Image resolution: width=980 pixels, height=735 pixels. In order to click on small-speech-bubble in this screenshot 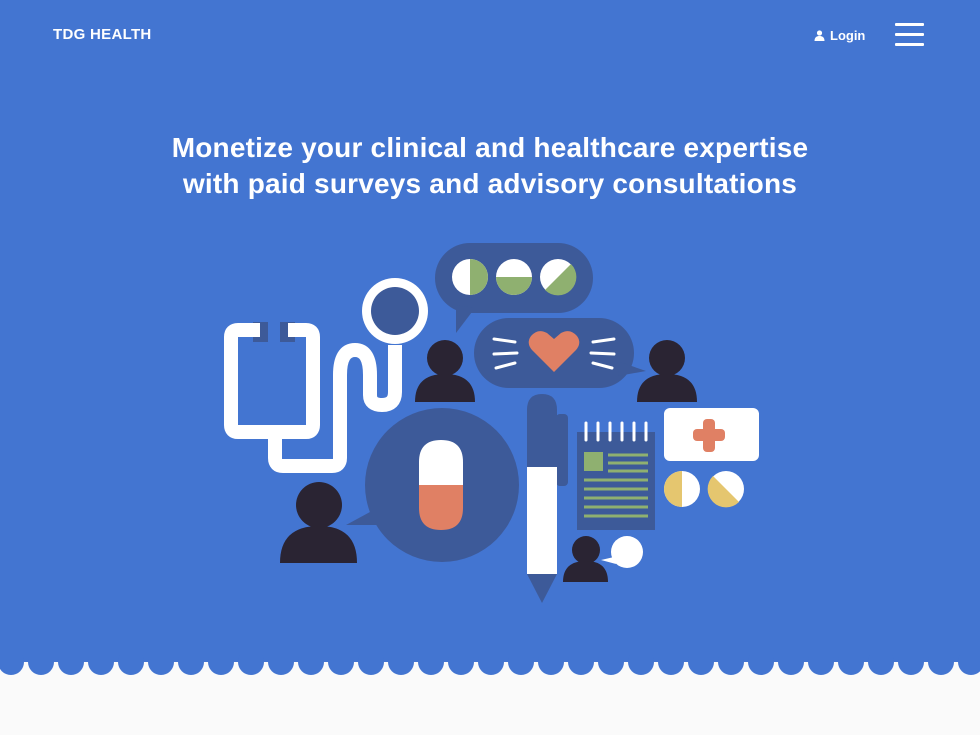, I will do `click(622, 552)`.